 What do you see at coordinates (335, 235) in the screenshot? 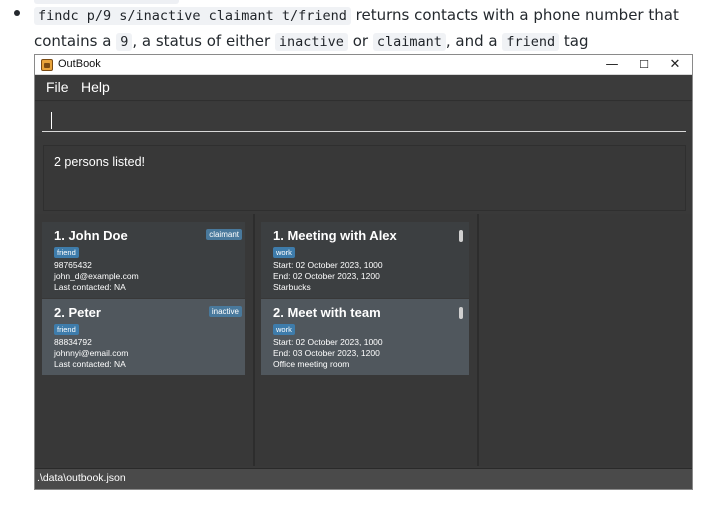
I see `meeting-title: 1. Meeting with Alex` at bounding box center [335, 235].